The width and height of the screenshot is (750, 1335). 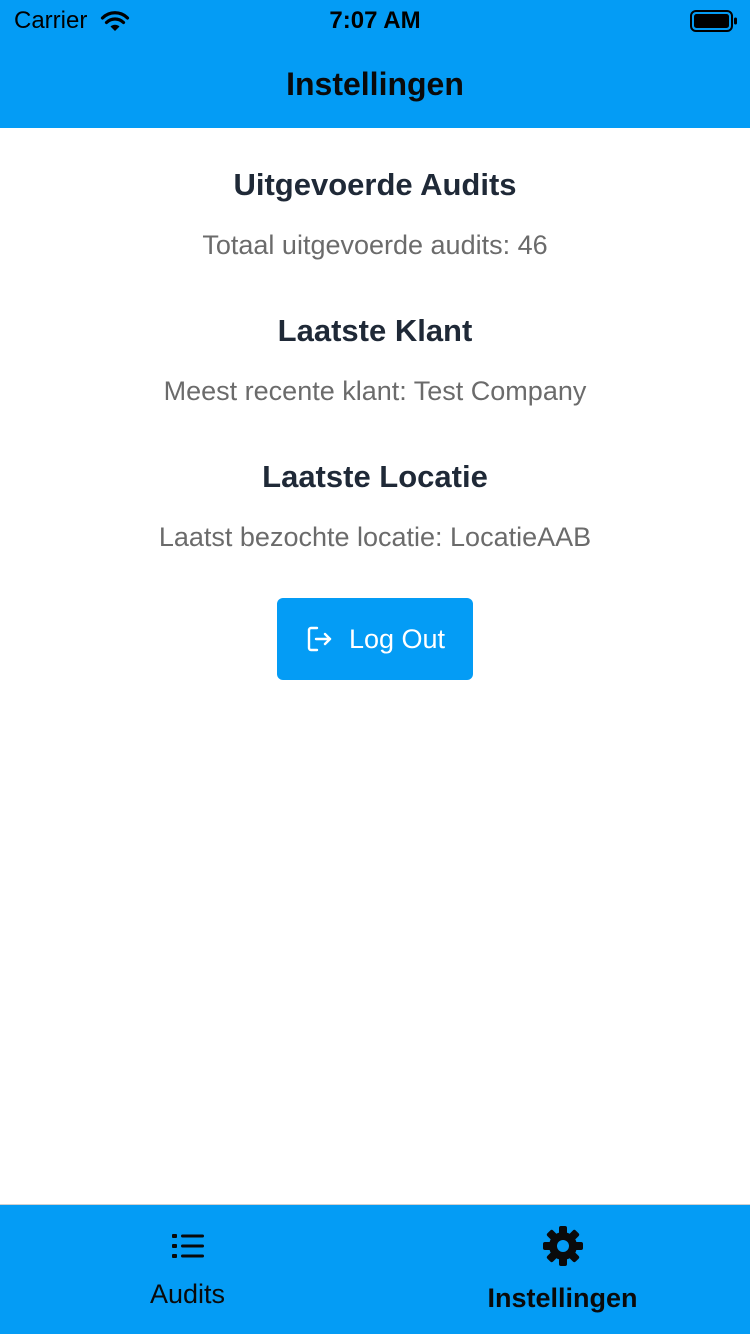 What do you see at coordinates (375, 391) in the screenshot?
I see `section-text-client: Meest recente klant: Test Company` at bounding box center [375, 391].